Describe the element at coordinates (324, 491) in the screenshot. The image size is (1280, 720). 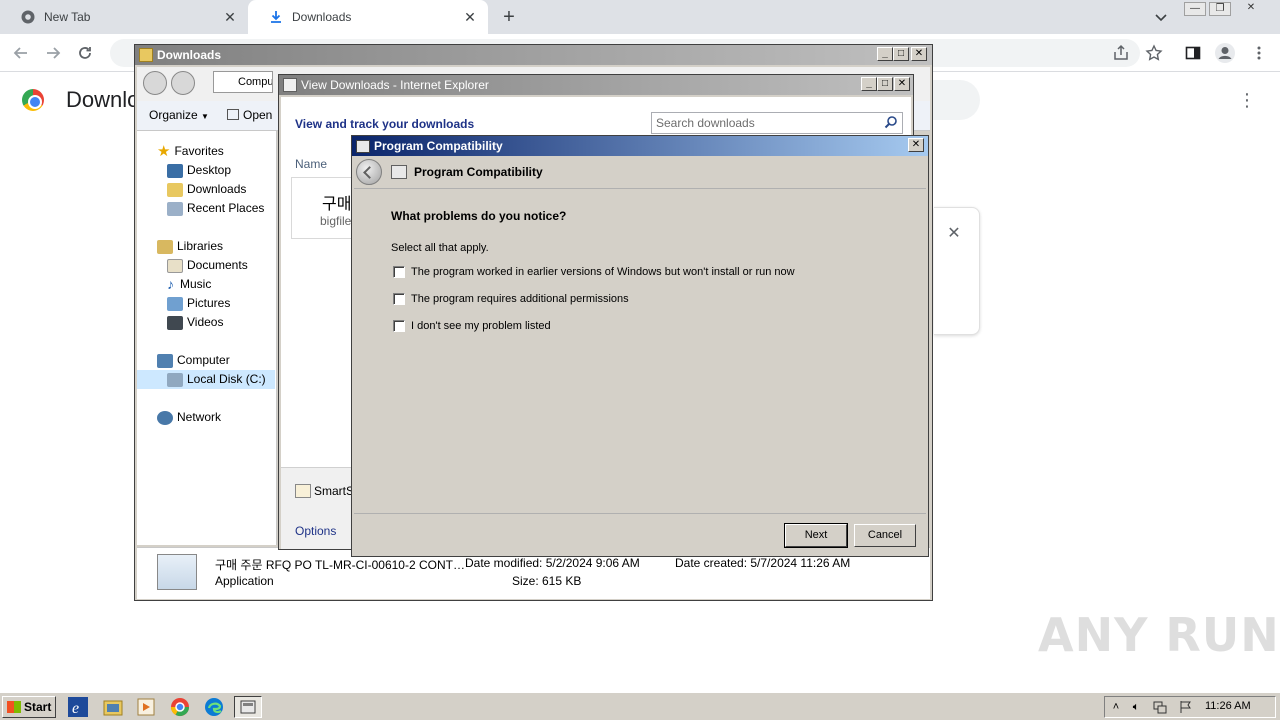
I see `smartscreen-link: SmartS` at that location.